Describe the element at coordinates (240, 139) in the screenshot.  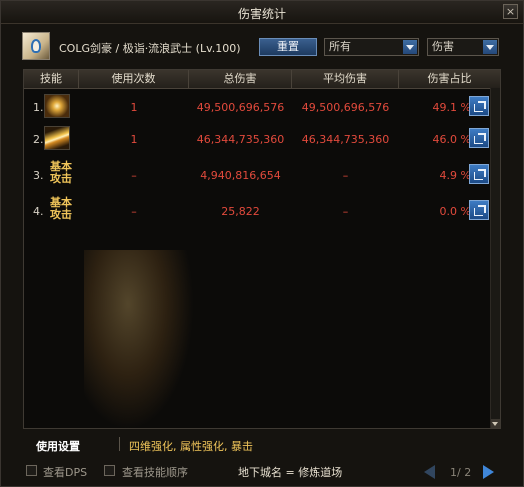
I see `total-damage: 46,344,735,360` at that location.